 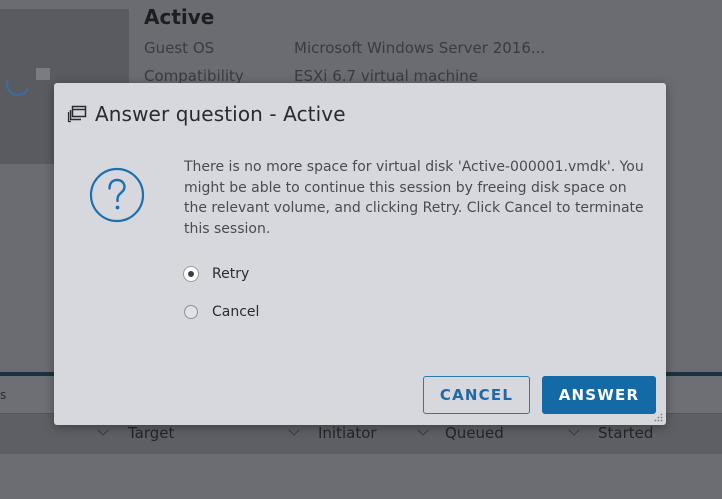 What do you see at coordinates (191, 274) in the screenshot?
I see `radio-retry` at bounding box center [191, 274].